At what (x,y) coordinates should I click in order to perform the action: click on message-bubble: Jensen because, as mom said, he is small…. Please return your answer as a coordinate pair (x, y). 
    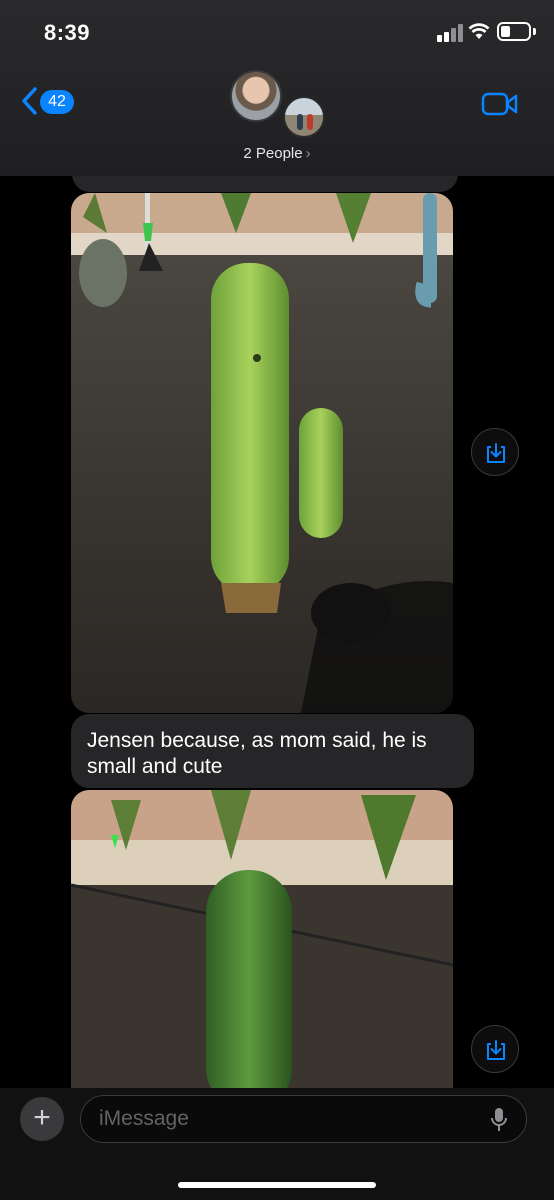
    Looking at the image, I should click on (272, 751).